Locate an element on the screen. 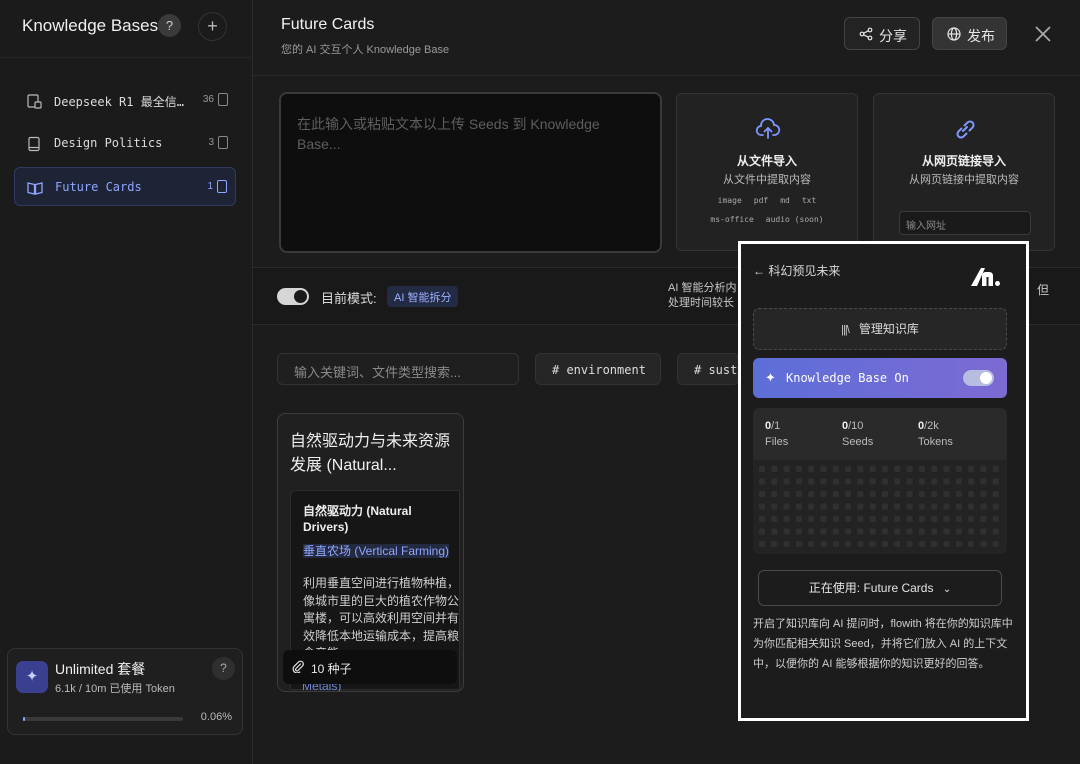 This screenshot has height=764, width=1080. file-type-tags: ms-office audio (soon) is located at coordinates (767, 219).